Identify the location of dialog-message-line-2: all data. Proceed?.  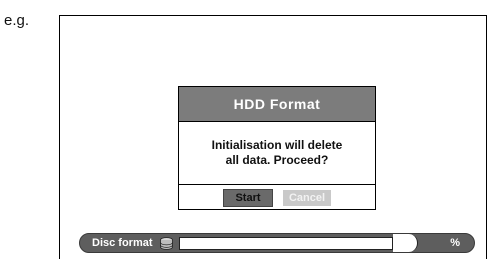
(277, 160).